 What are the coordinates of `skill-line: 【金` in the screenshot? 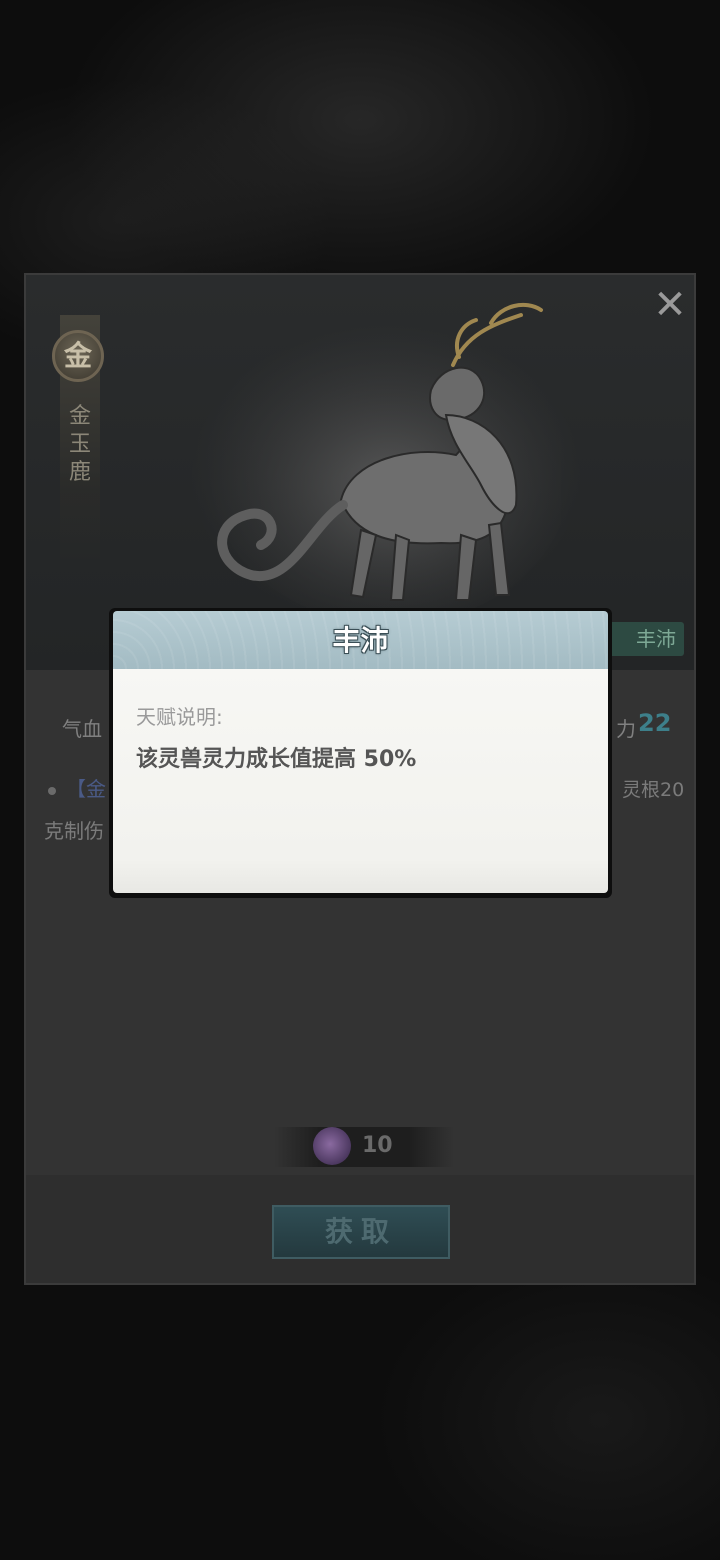 It's located at (77, 787).